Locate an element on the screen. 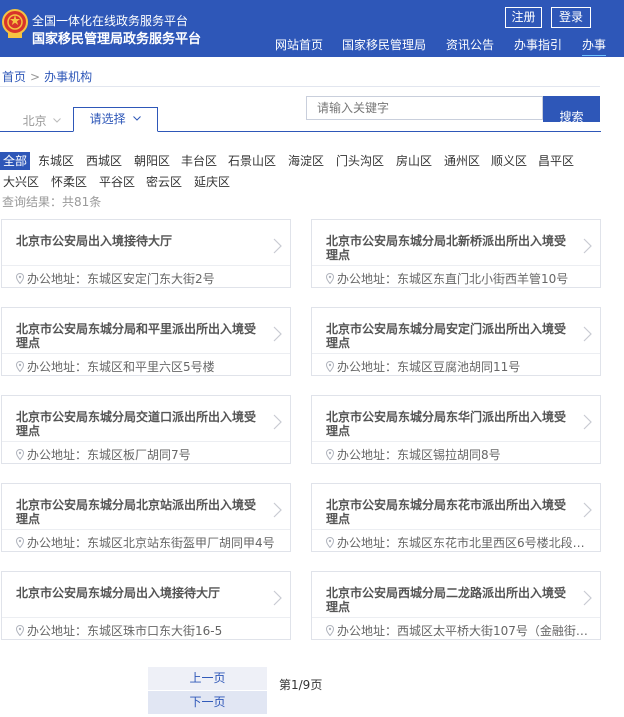 Image resolution: width=624 pixels, height=717 pixels. office-card: 北京市公安局东城分局交道口派出所出入境受理点 办公地址：东城区板厂胡同7号 is located at coordinates (146, 429).